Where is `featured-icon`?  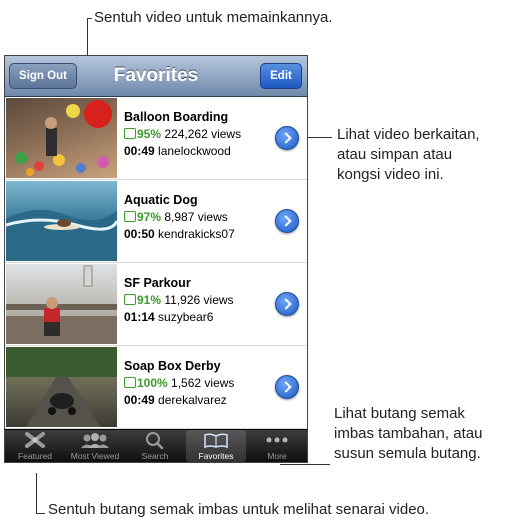 featured-icon is located at coordinates (35, 440).